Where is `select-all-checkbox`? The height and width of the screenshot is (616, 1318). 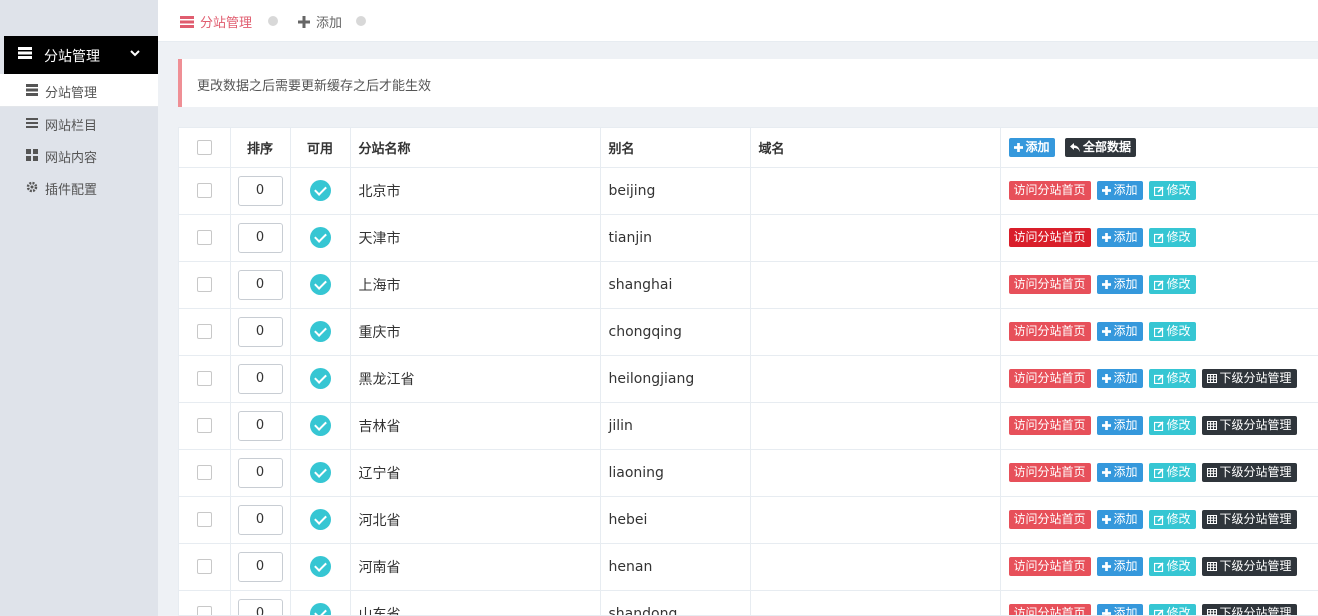 select-all-checkbox is located at coordinates (204, 147).